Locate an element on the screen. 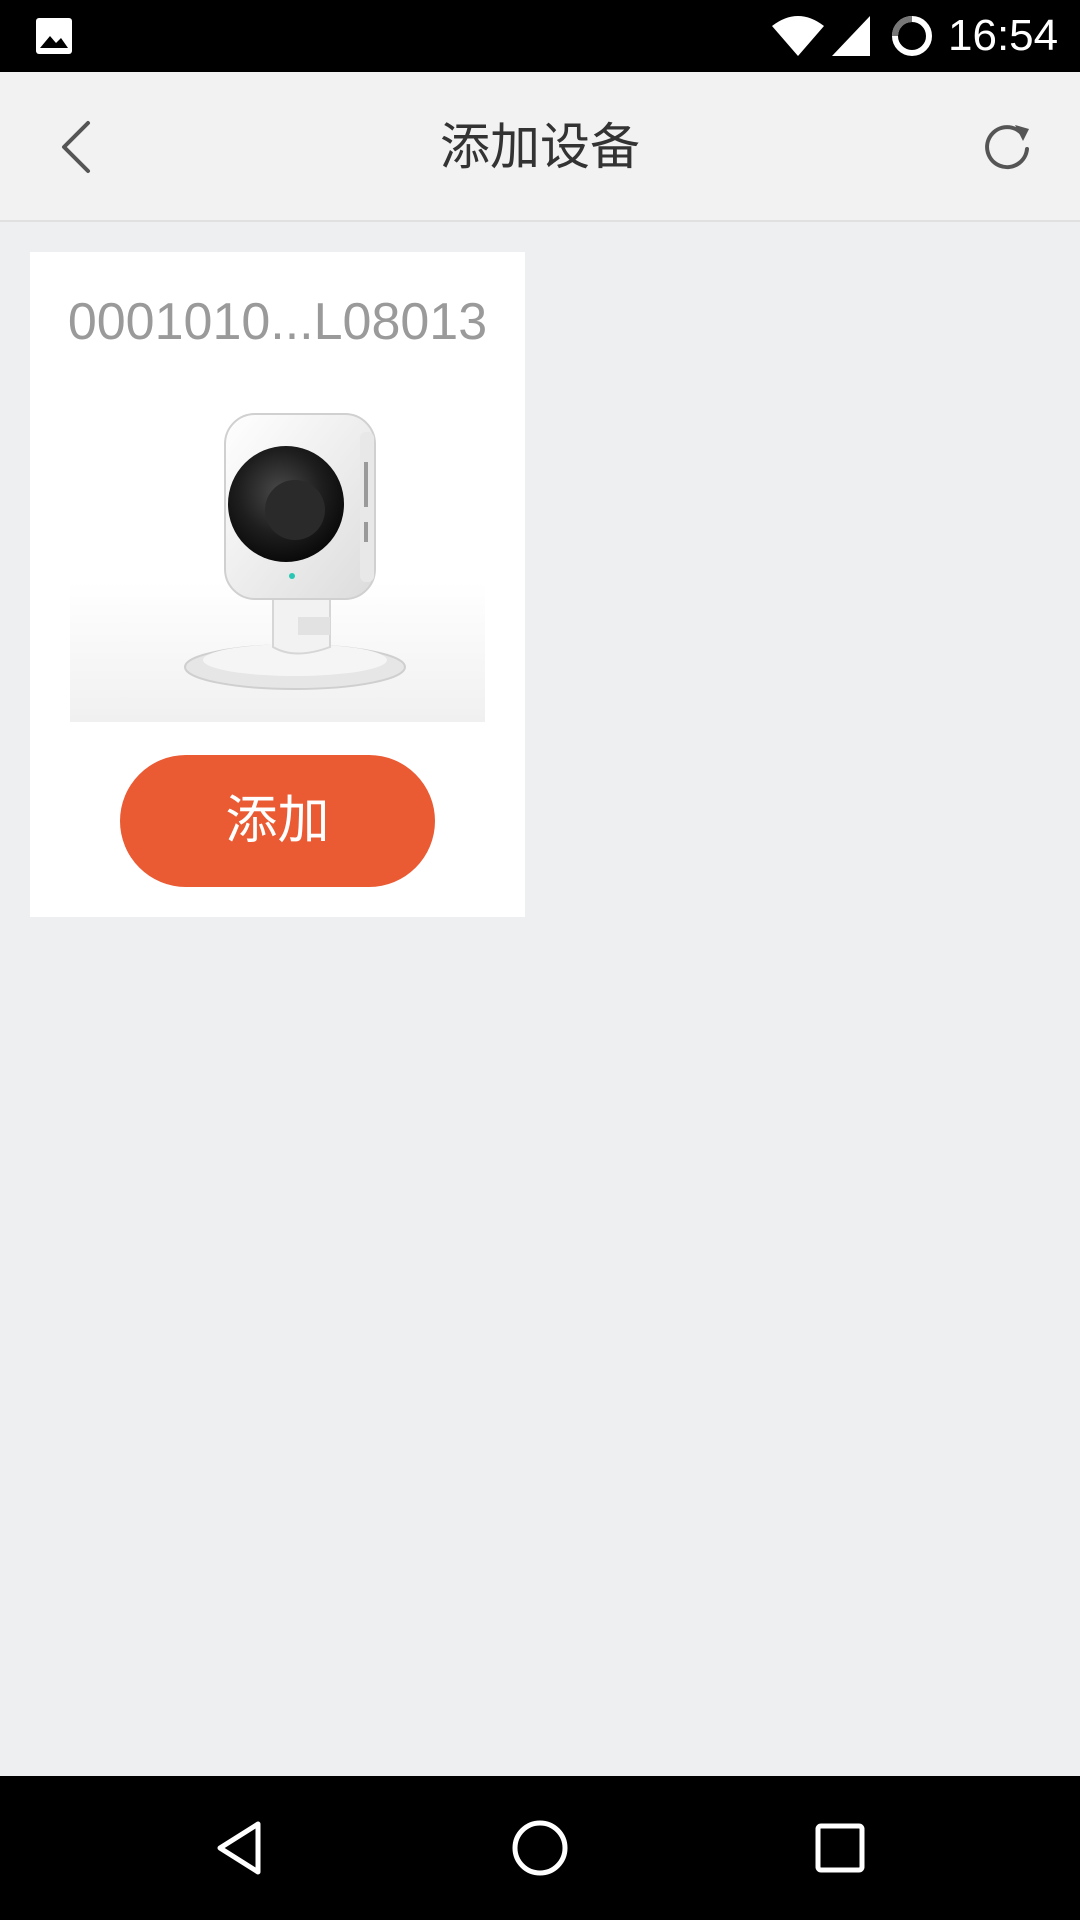  back-chevron-icon is located at coordinates (76, 147).